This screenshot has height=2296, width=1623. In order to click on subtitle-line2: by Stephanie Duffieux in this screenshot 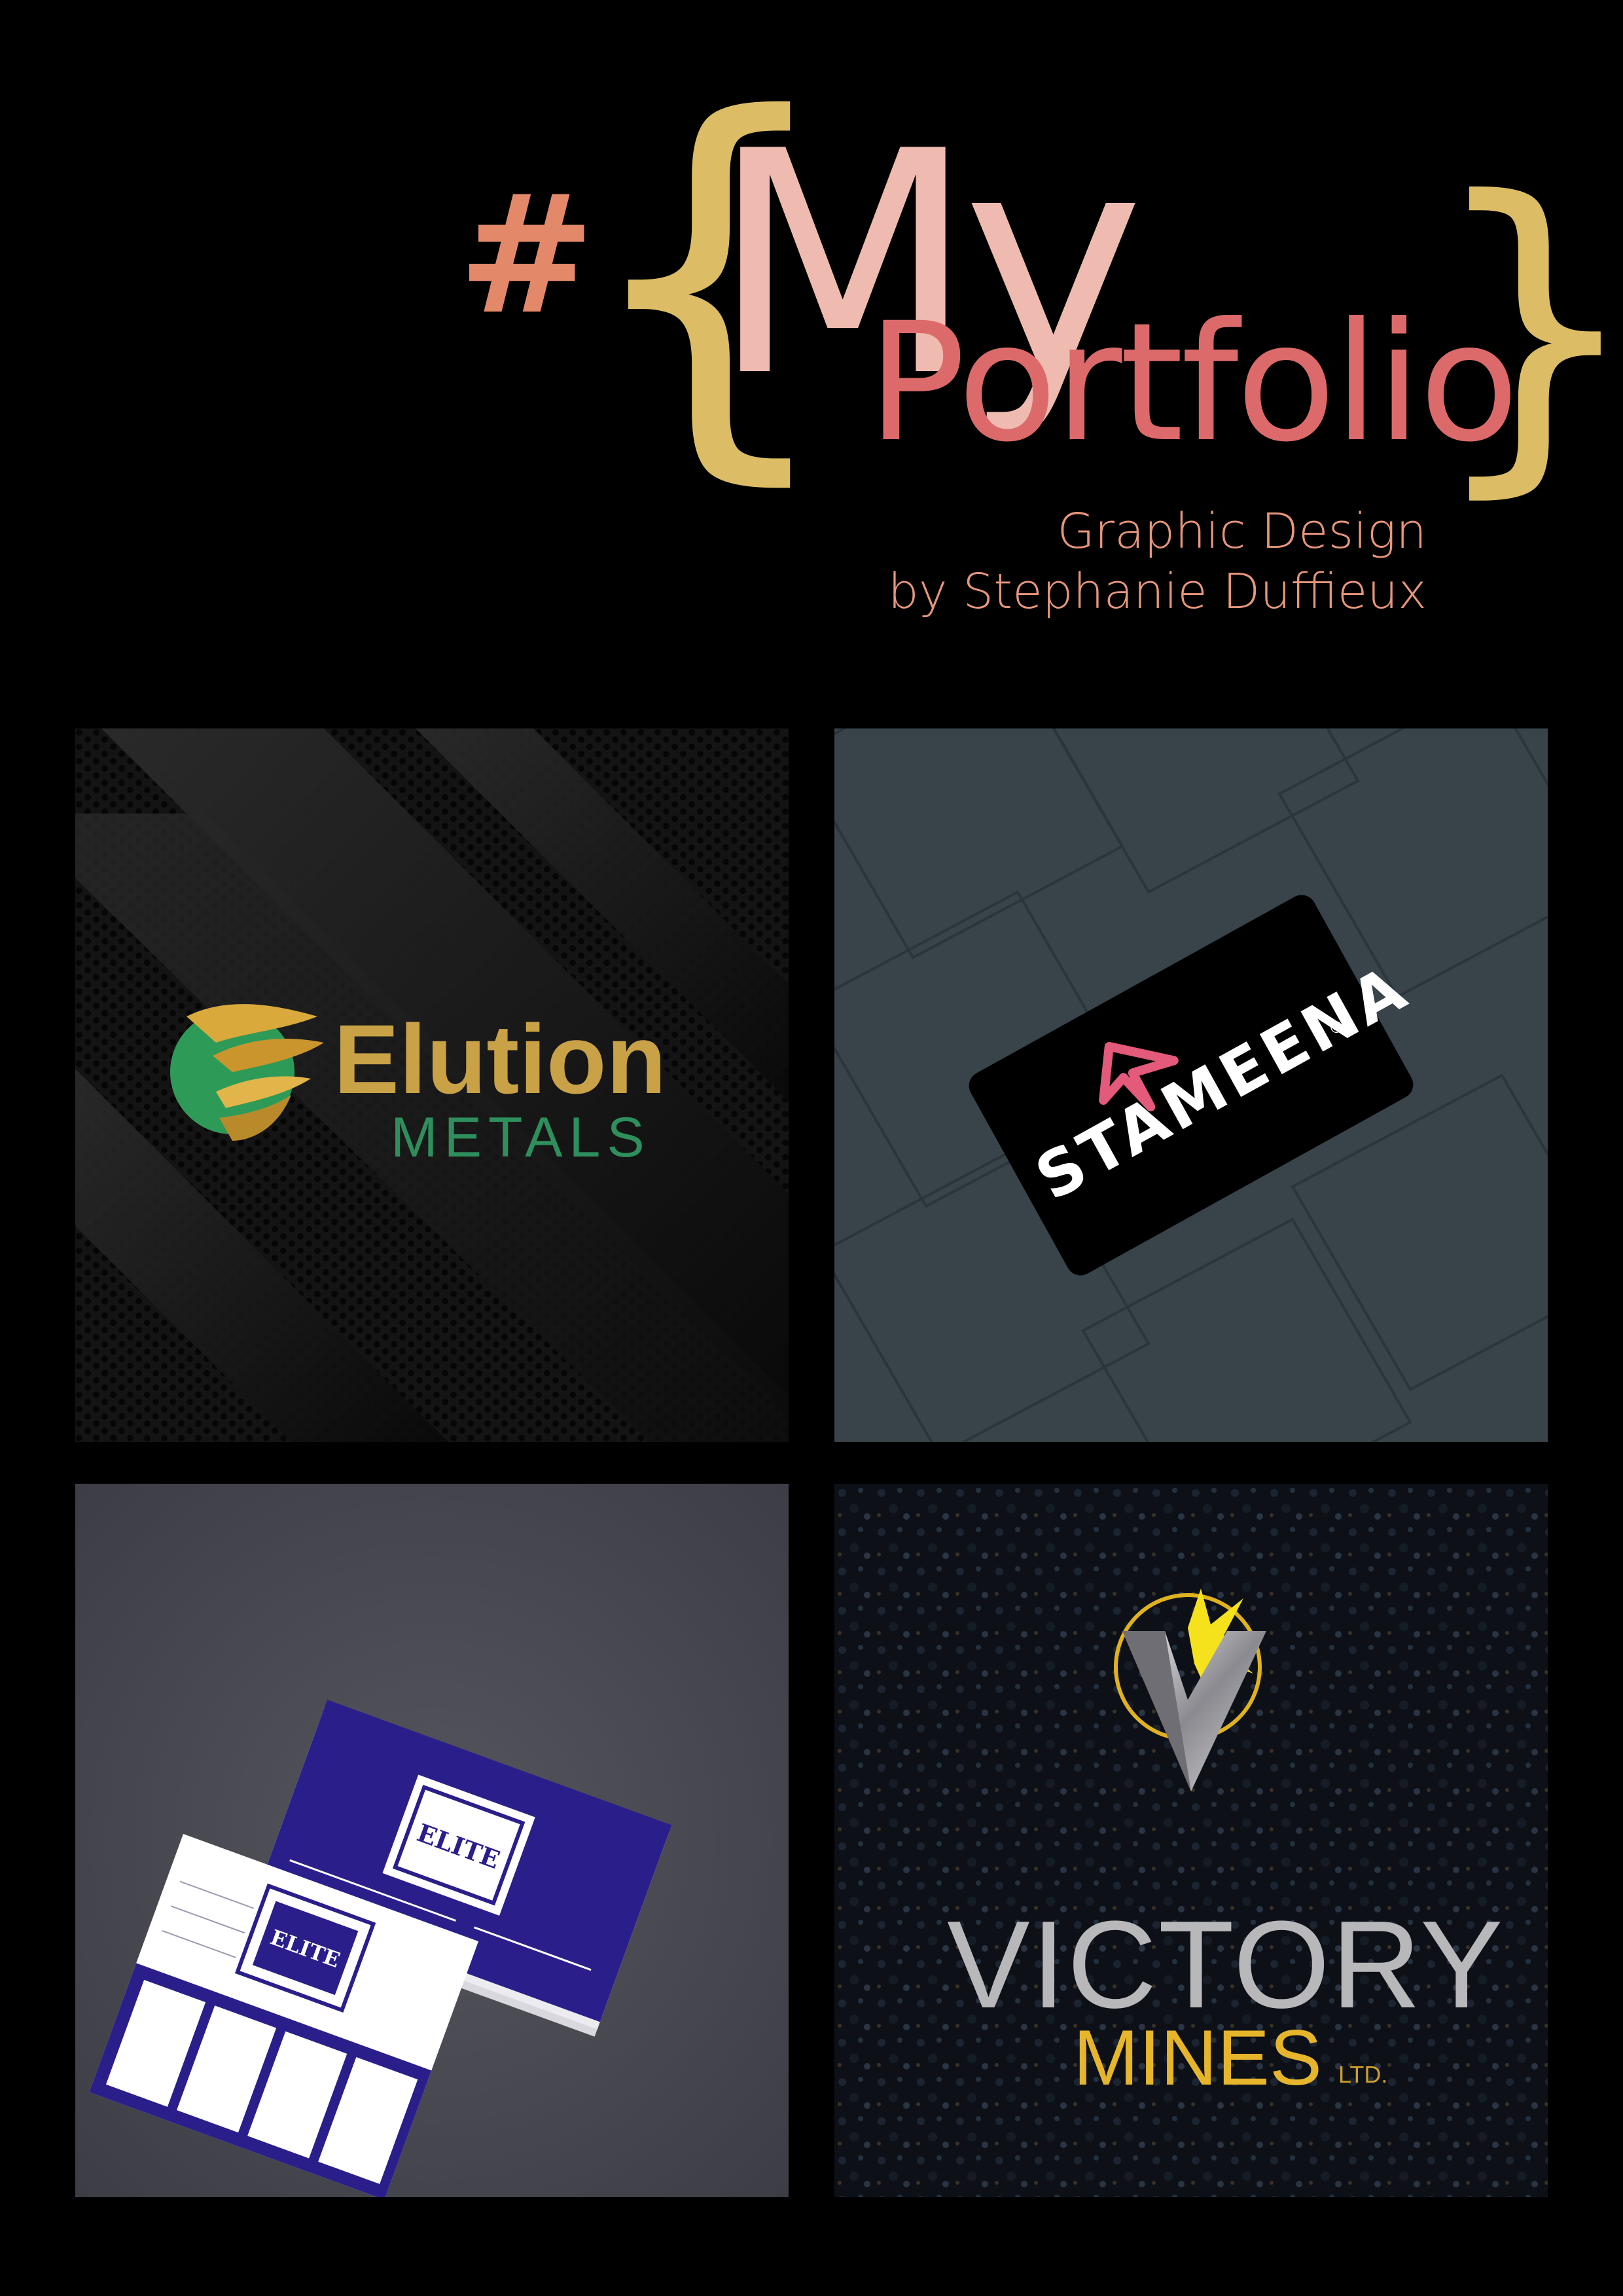, I will do `click(1157, 592)`.